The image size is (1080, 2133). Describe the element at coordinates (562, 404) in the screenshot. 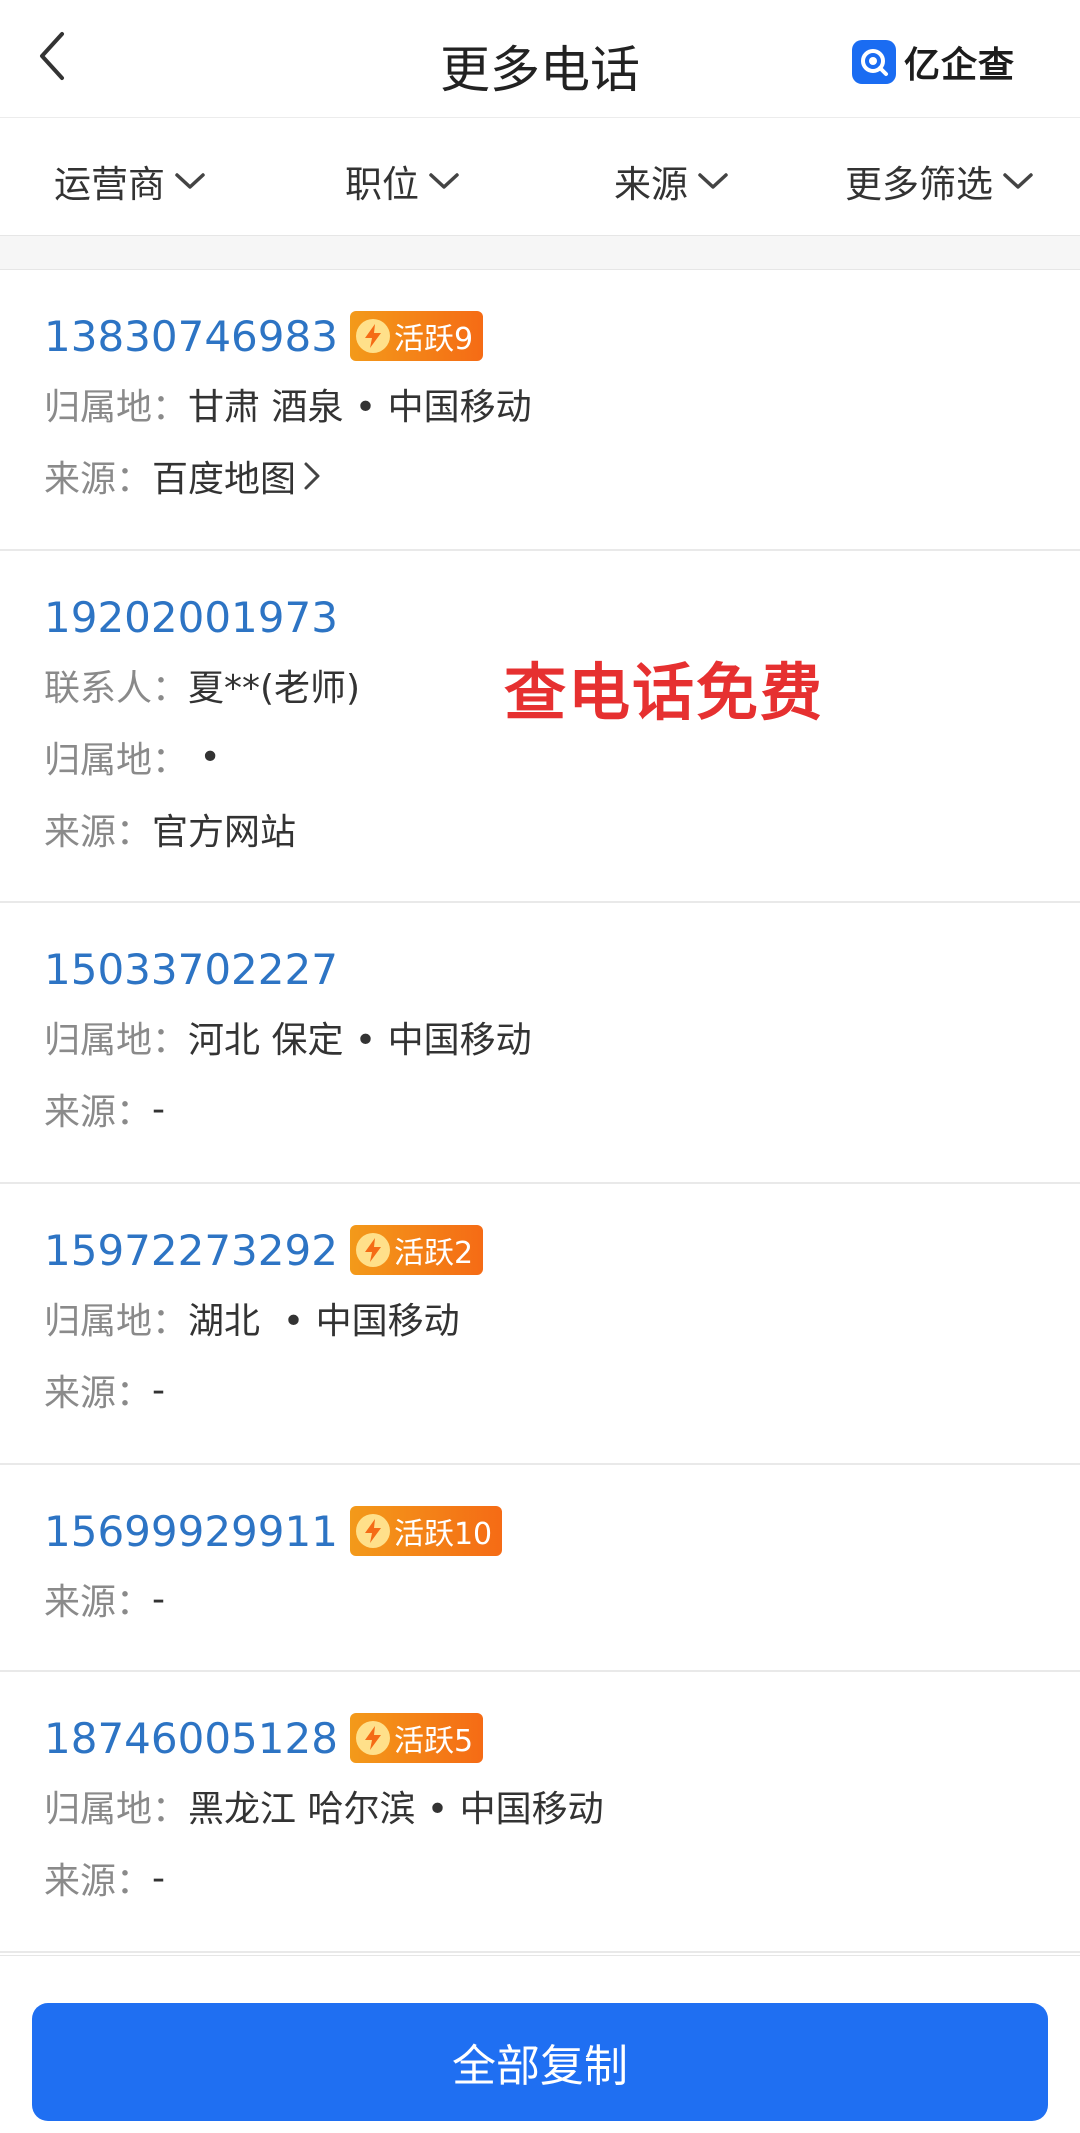

I see `location-row: 归属地： 甘肃 酒泉 • 中国移动` at that location.